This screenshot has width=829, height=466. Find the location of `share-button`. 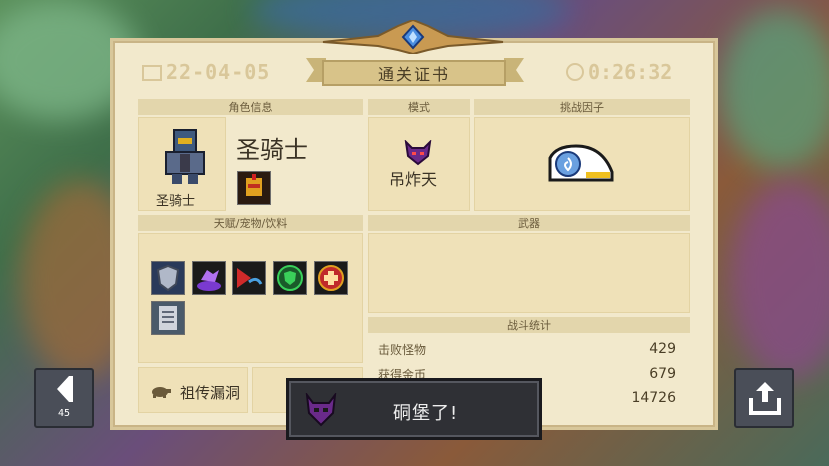

share-button is located at coordinates (764, 398).